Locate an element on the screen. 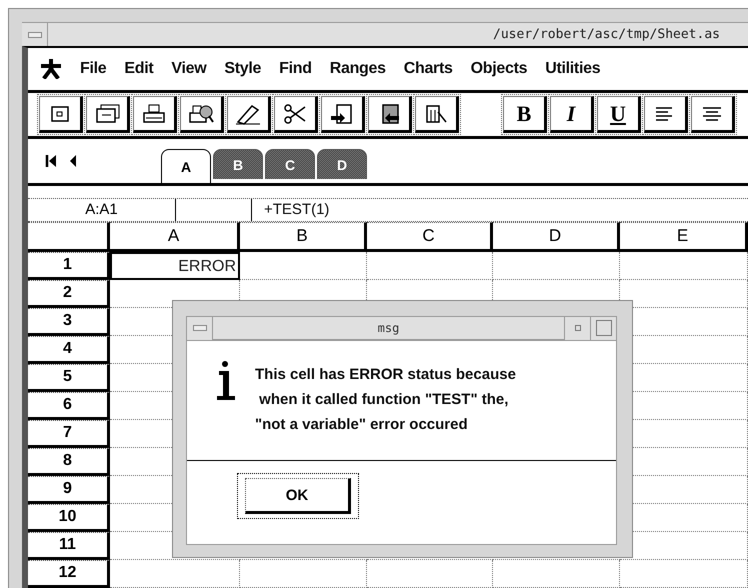  row-header: 8 is located at coordinates (69, 462).